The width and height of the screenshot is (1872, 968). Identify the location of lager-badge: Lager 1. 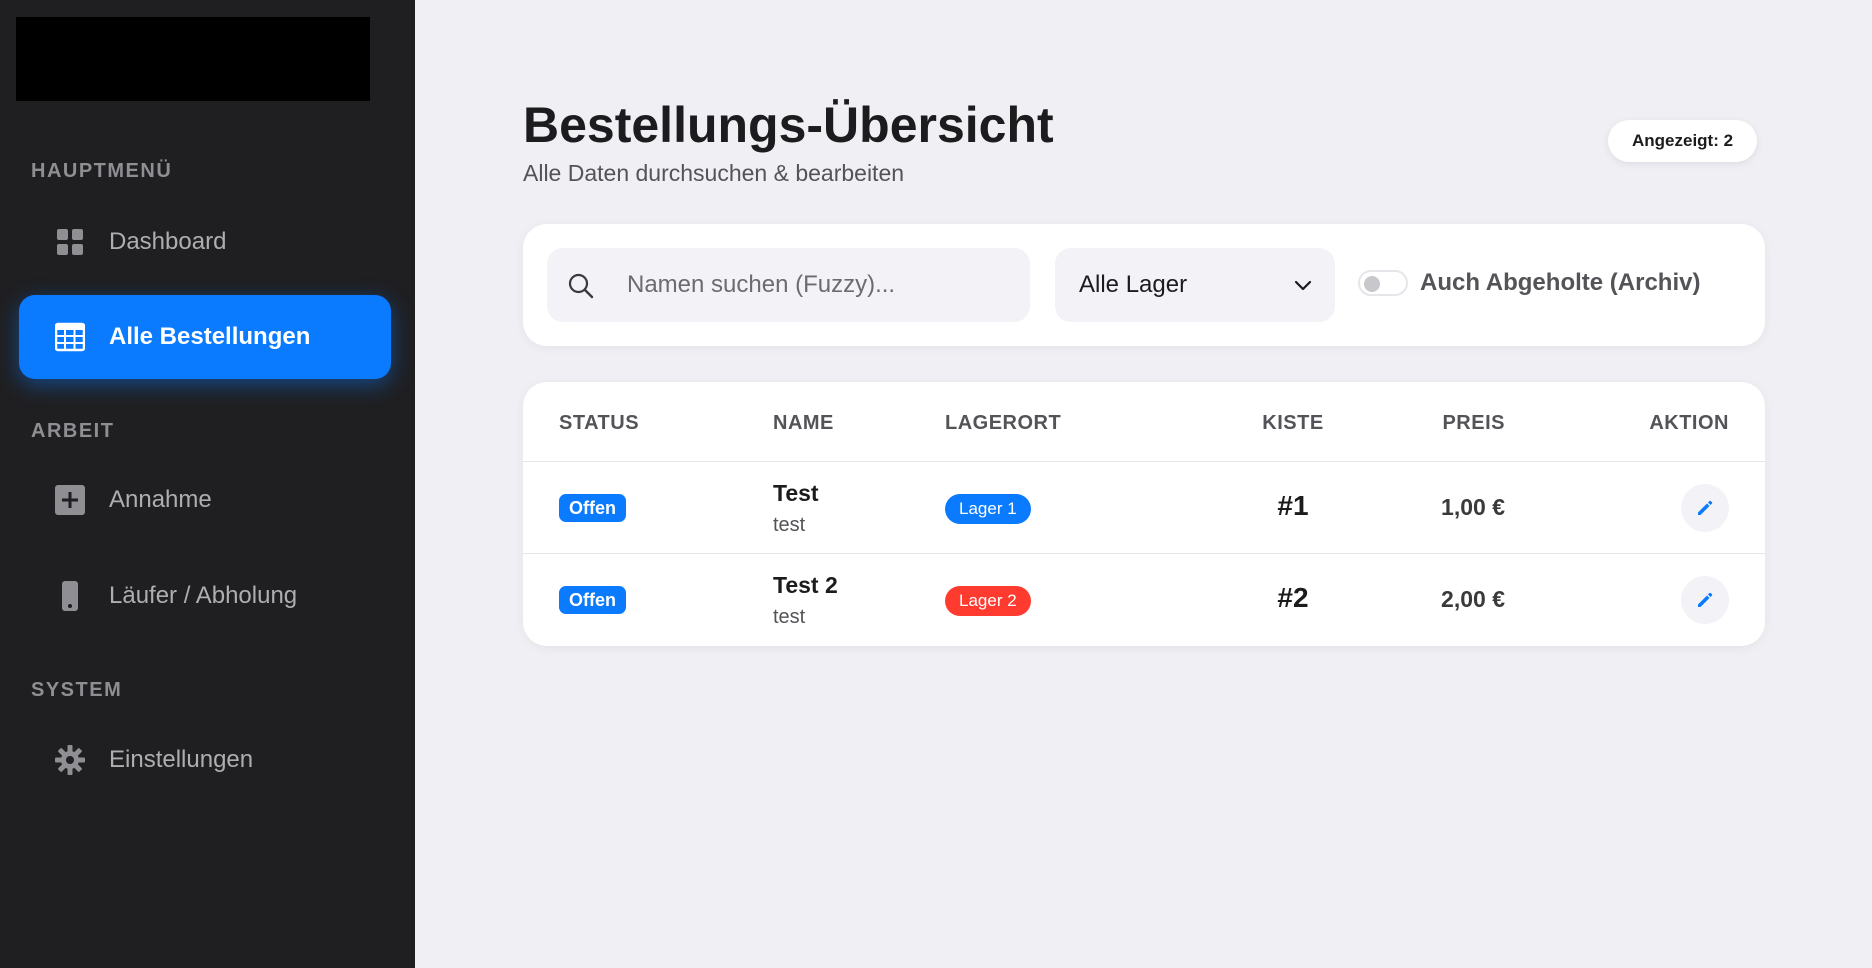
(988, 509).